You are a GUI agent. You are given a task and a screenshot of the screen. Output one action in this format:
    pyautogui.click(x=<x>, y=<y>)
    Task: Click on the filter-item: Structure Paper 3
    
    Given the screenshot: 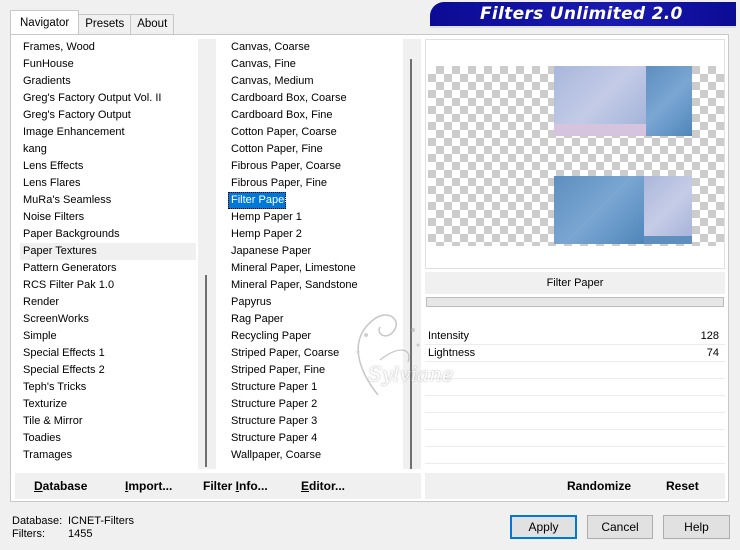 What is the action you would take?
    pyautogui.click(x=317, y=421)
    